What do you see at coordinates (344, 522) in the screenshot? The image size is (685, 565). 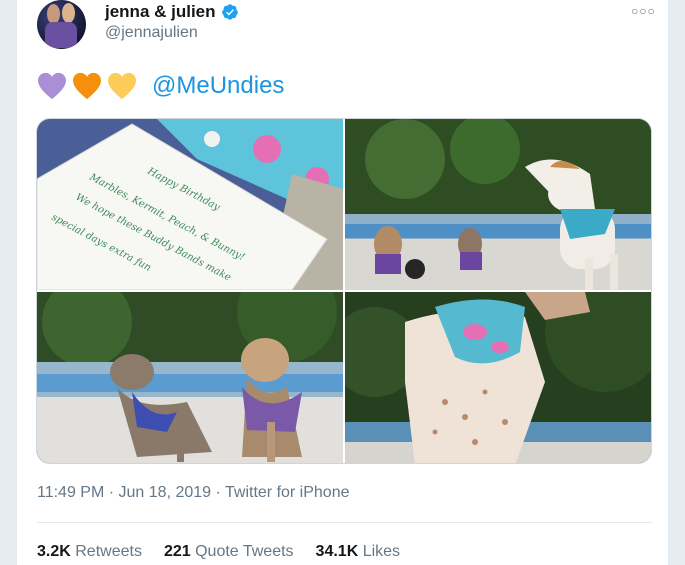 I see `divider` at bounding box center [344, 522].